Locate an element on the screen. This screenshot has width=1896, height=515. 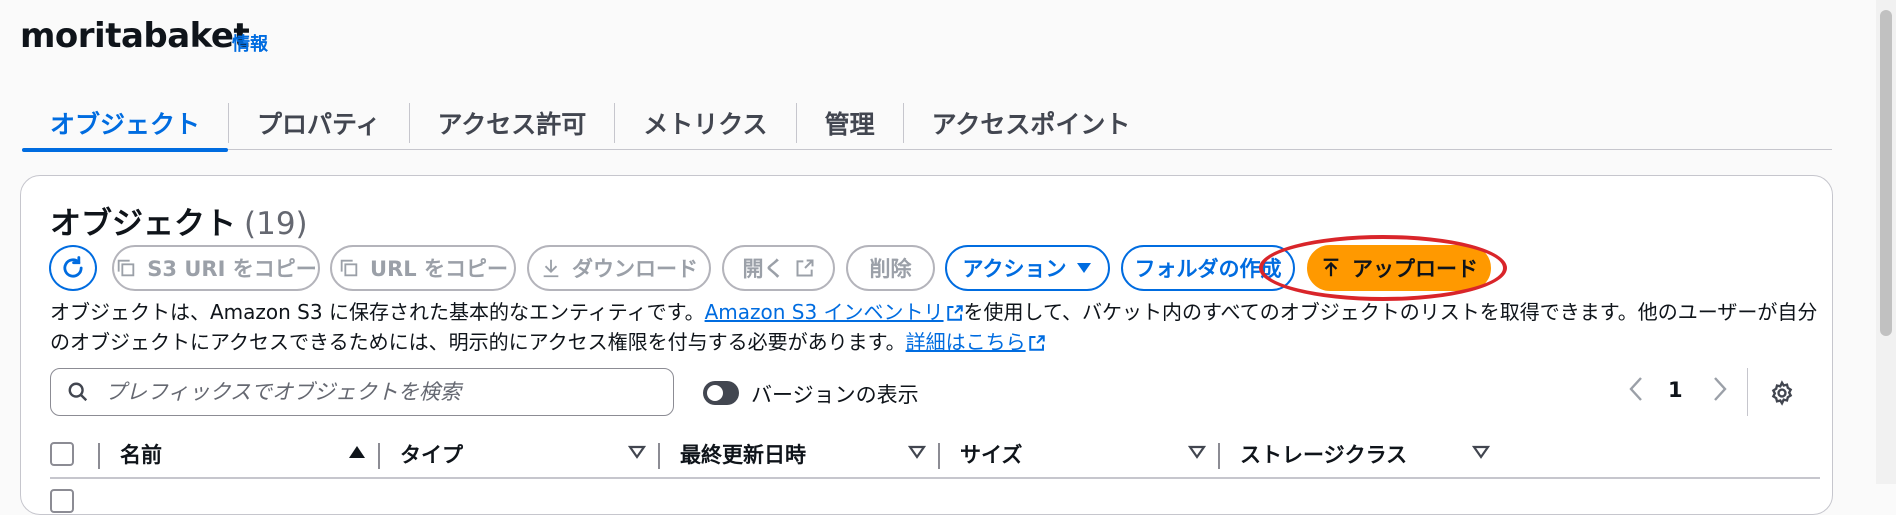
show-versions-label: バージョンの表示 is located at coordinates (835, 395).